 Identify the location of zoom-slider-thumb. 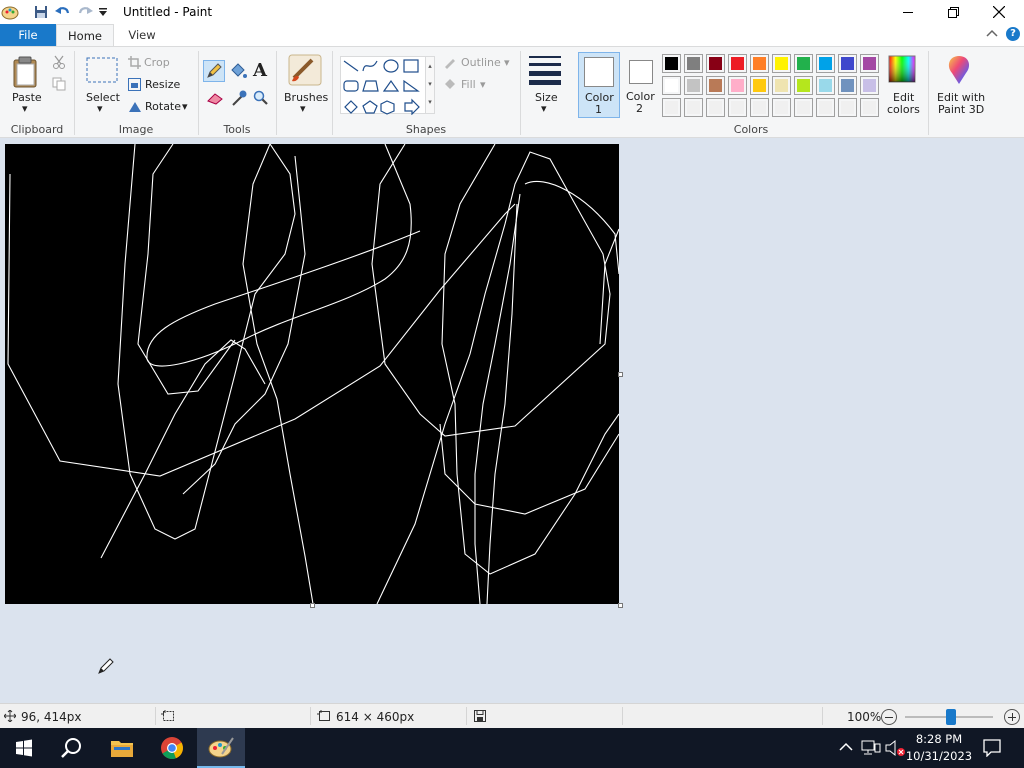
(951, 717).